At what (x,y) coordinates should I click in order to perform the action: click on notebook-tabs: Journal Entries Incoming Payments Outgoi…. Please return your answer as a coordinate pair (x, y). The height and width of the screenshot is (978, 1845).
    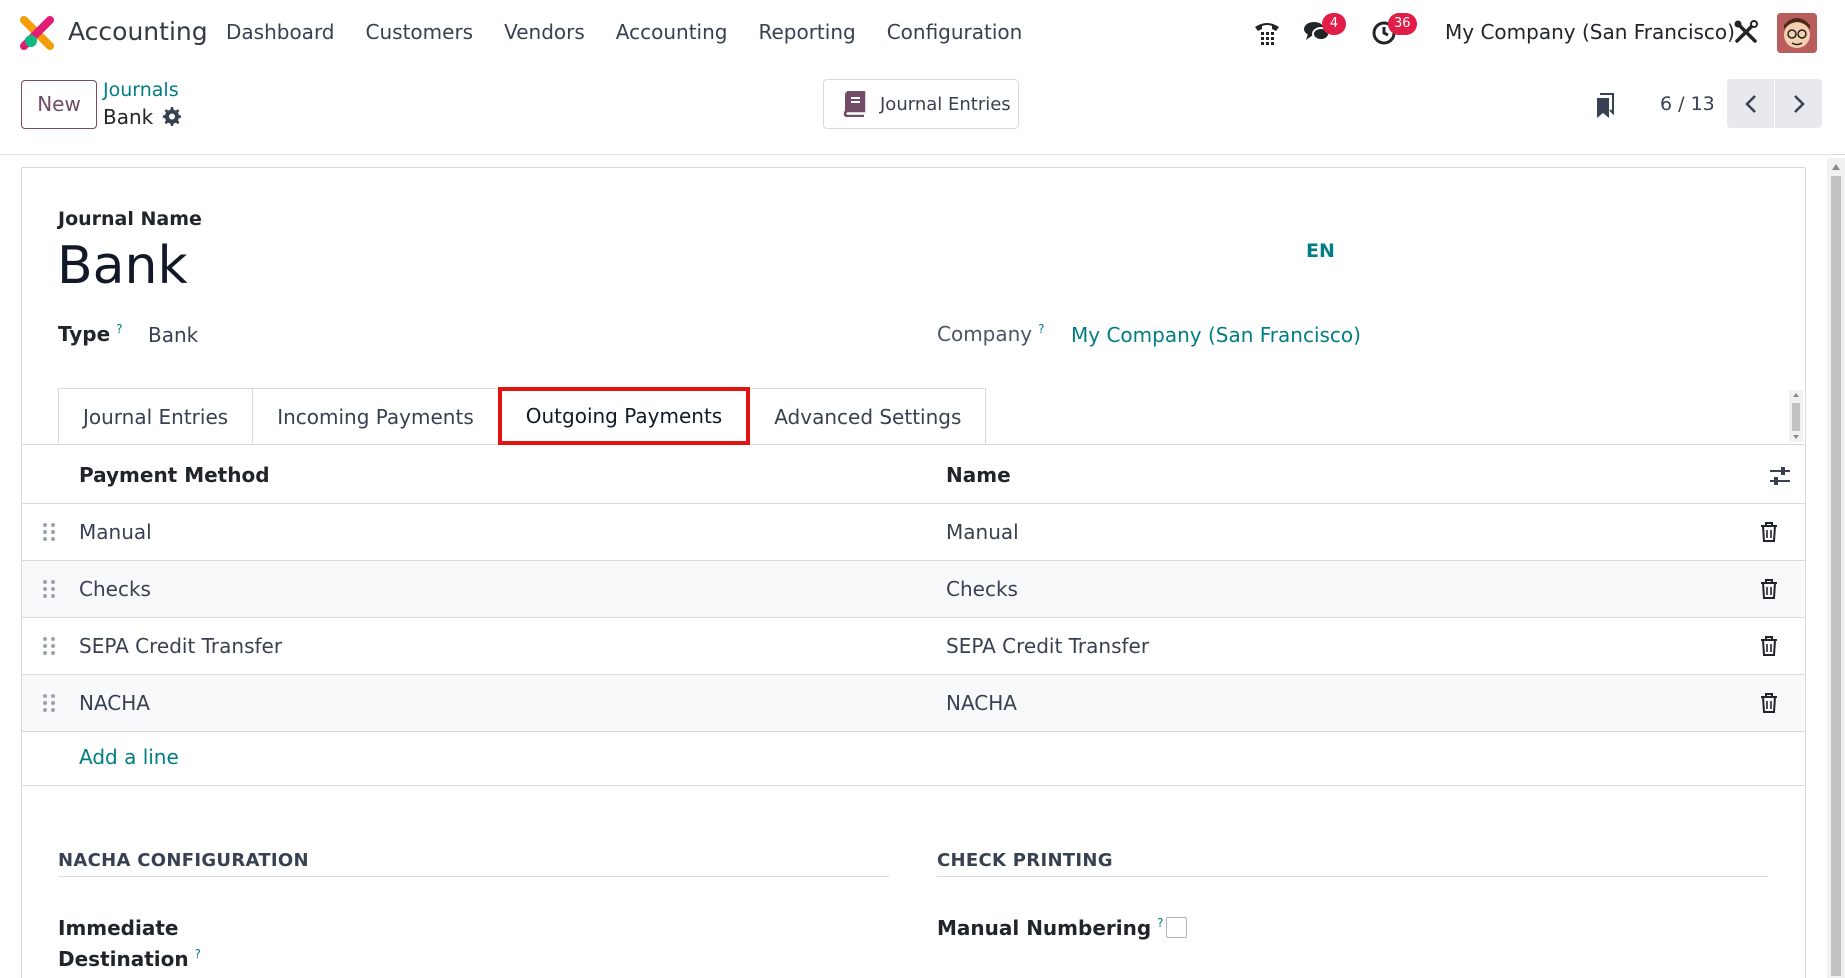
    Looking at the image, I should click on (522, 416).